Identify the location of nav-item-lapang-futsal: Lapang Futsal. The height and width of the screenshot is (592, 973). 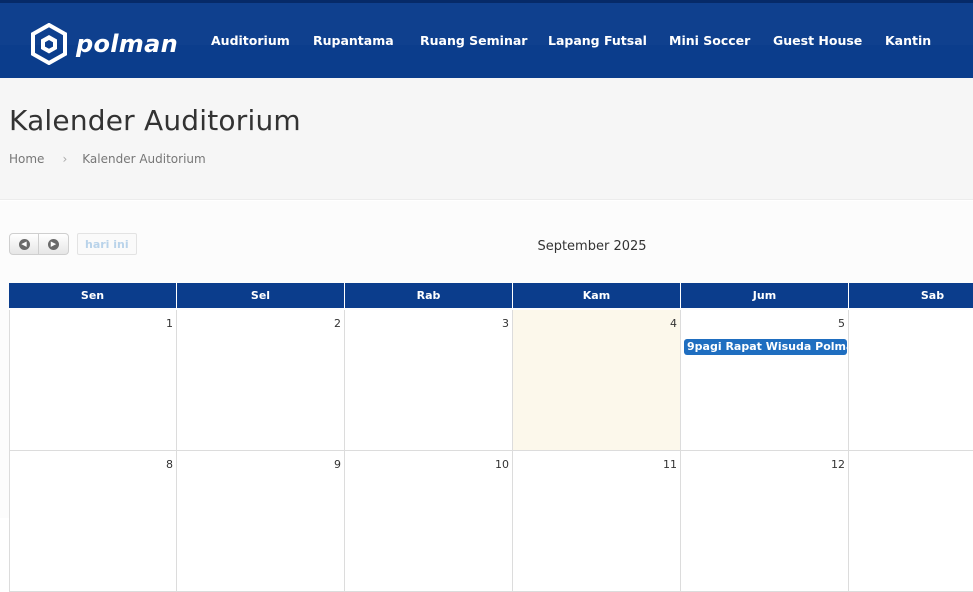
(597, 40).